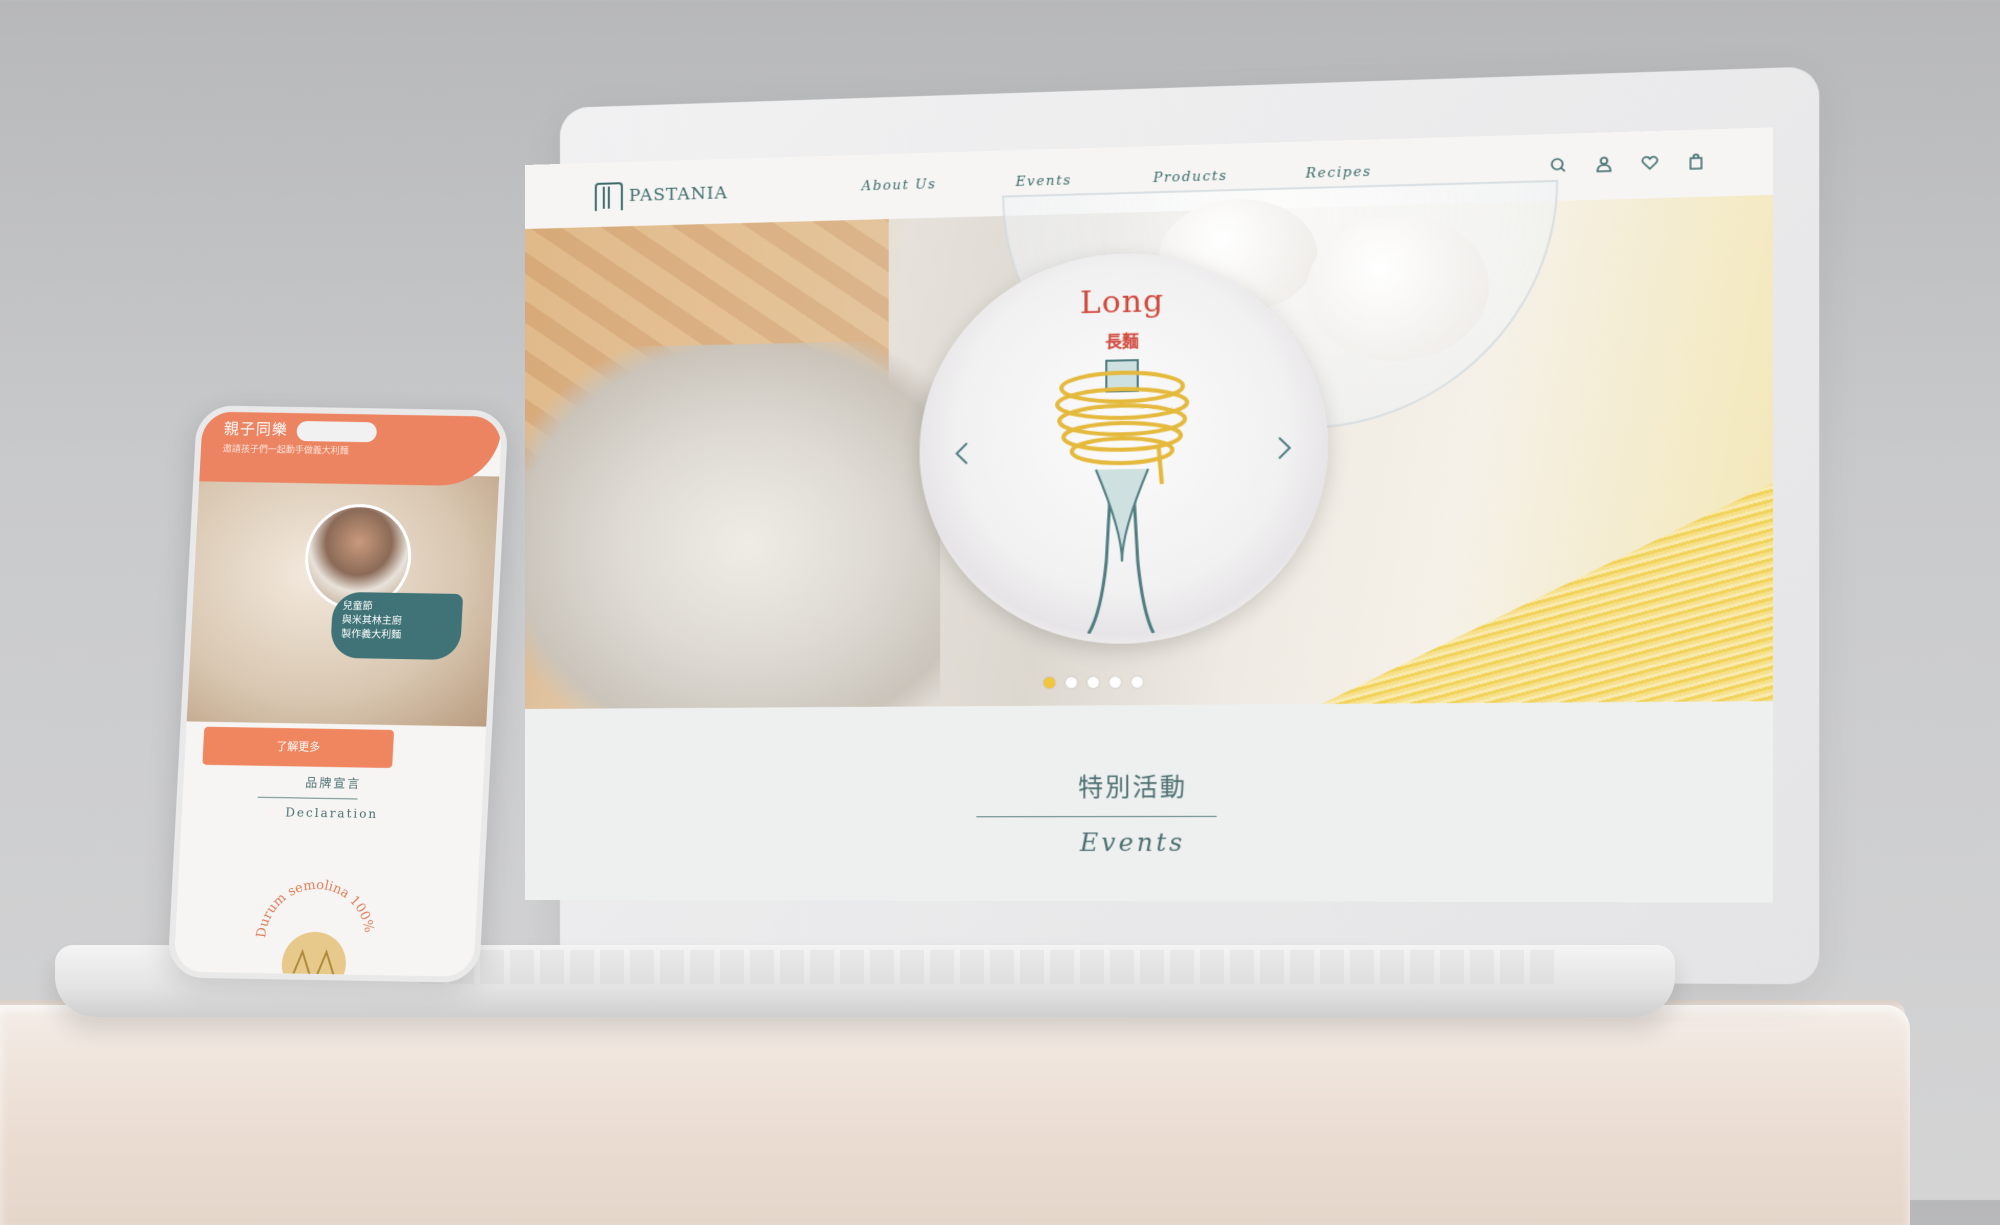 The width and height of the screenshot is (2000, 1225). Describe the element at coordinates (285, 450) in the screenshot. I see `mobile-header-subtitle: 邀請孩子們一起動手做義大利麵` at that location.